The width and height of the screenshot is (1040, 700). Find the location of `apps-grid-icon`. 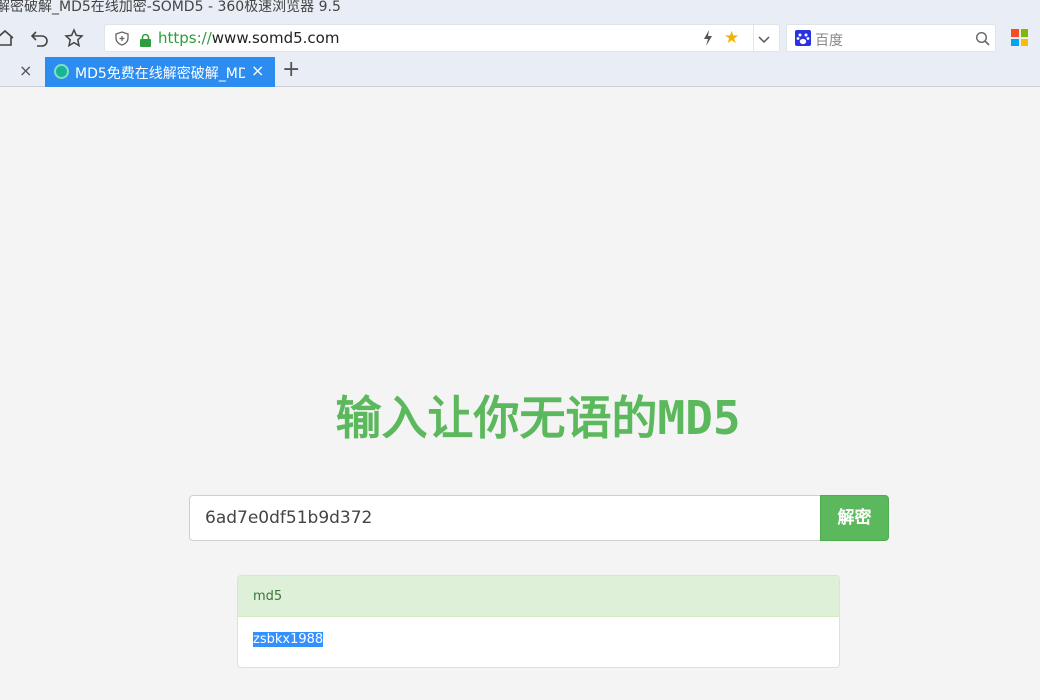

apps-grid-icon is located at coordinates (1019, 37).